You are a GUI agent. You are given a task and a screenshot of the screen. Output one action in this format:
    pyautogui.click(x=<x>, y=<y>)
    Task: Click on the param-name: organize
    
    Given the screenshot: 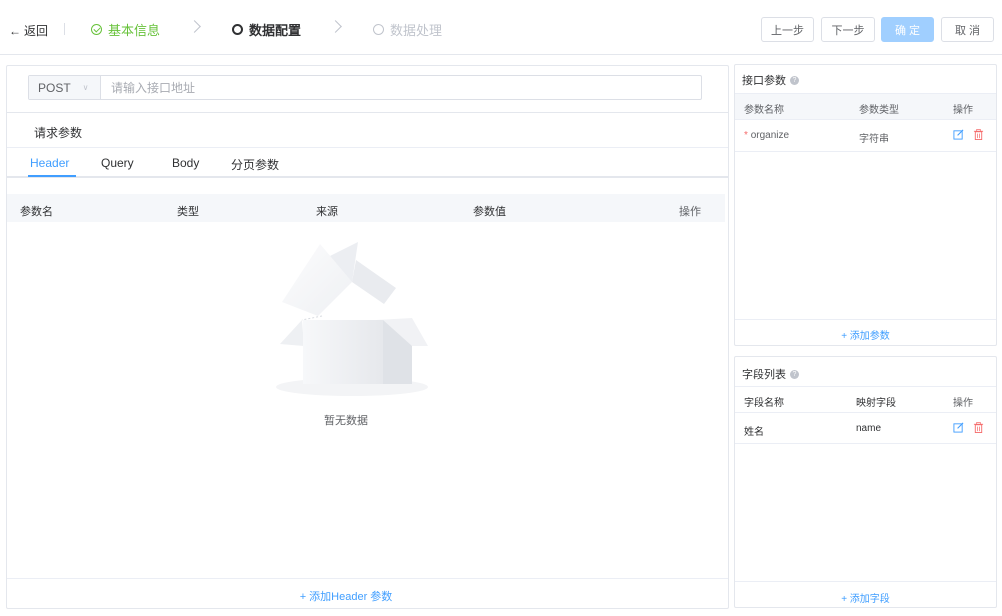 What is the action you would take?
    pyautogui.click(x=770, y=135)
    